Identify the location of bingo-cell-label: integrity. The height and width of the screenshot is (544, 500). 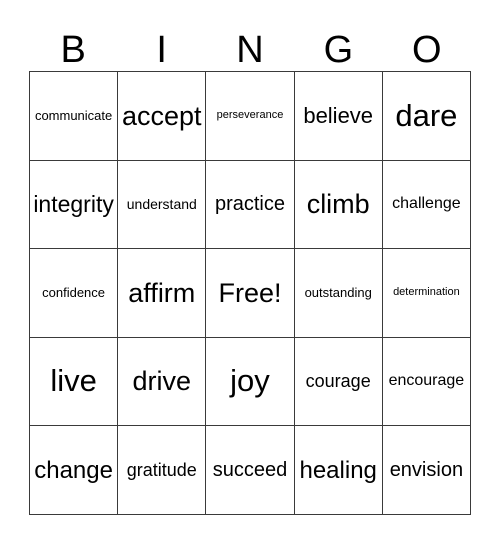
(73, 204).